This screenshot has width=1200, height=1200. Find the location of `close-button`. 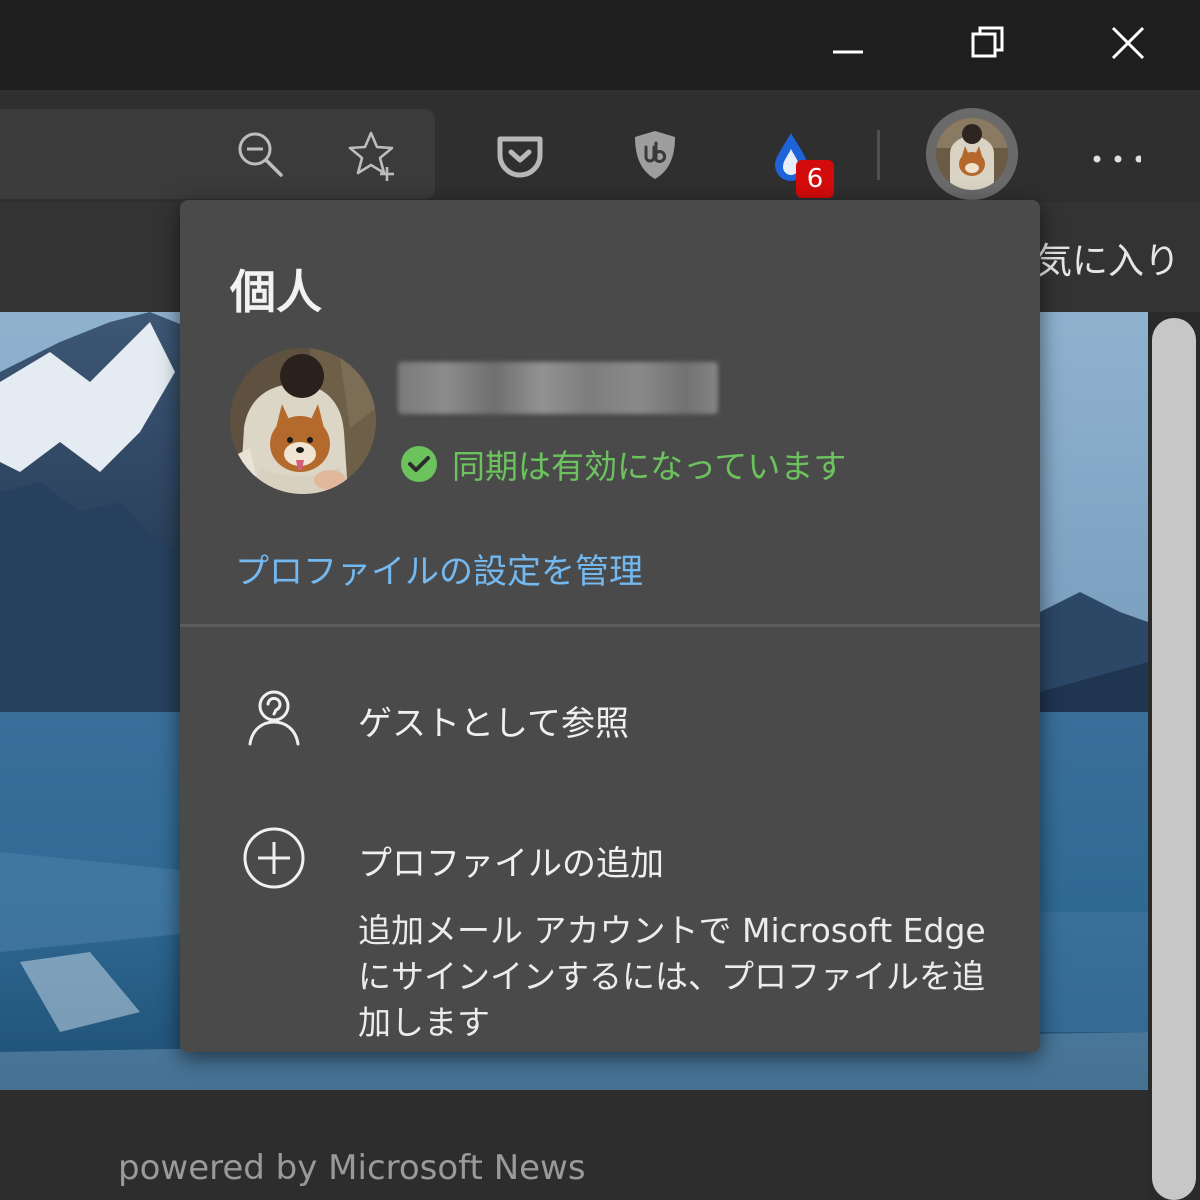

close-button is located at coordinates (1128, 43).